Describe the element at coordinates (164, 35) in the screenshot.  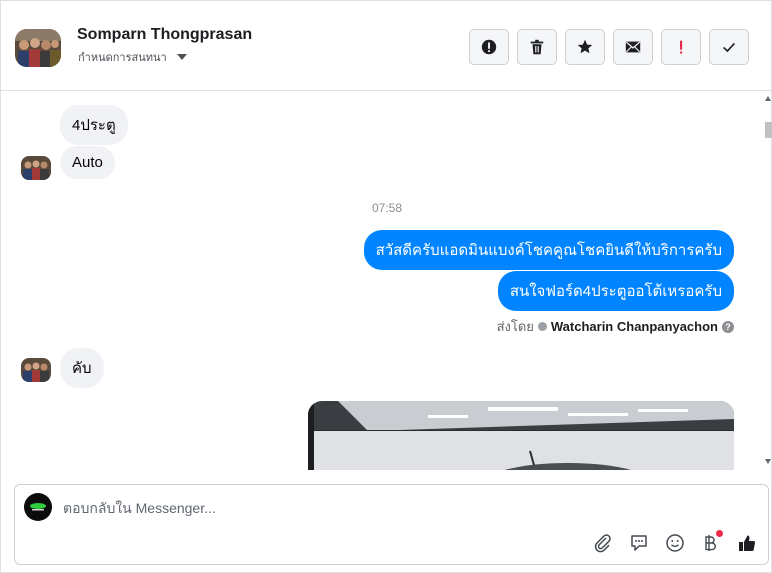
I see `contact-name: Somparn Thongprasan` at that location.